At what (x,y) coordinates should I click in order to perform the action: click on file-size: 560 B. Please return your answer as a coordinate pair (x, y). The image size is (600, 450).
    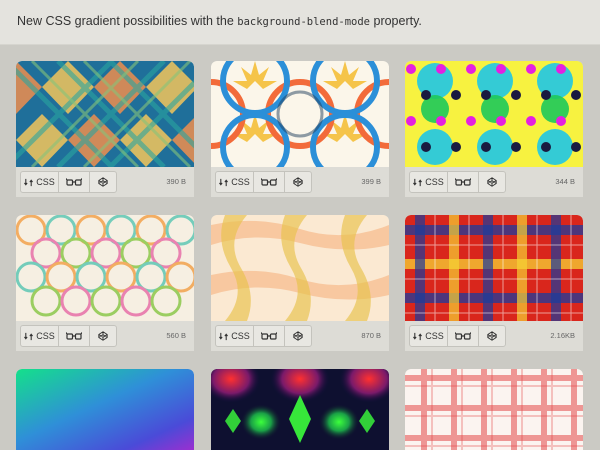
    Looking at the image, I should click on (176, 335).